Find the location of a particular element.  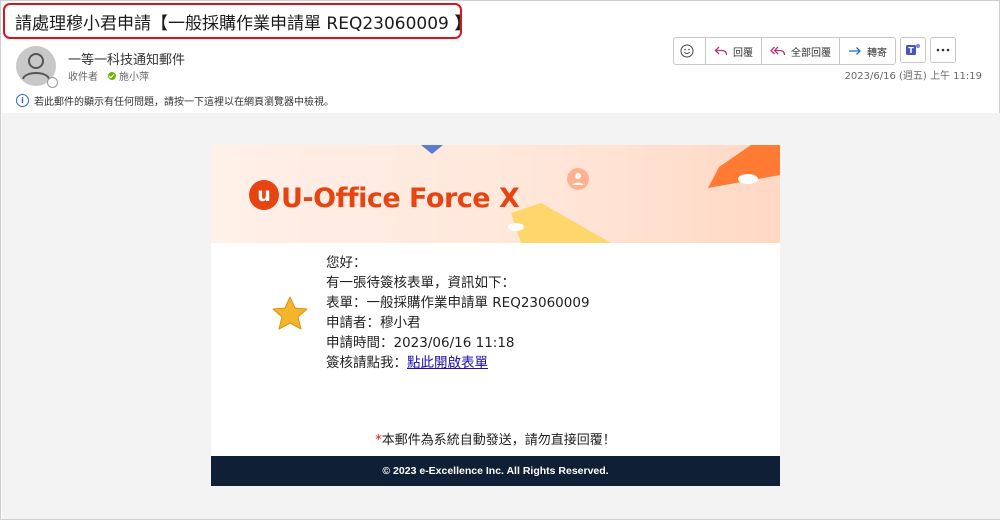

info-bar: i 若此郵件的顯示有任何問題，請按一下這裡以在網頁瀏覽器中檢視。 is located at coordinates (175, 100).